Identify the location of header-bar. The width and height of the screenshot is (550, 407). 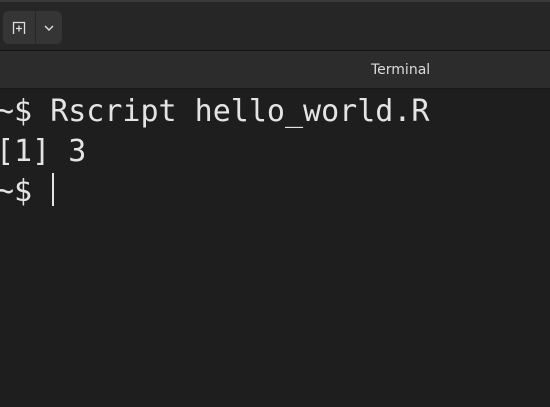
(275, 25).